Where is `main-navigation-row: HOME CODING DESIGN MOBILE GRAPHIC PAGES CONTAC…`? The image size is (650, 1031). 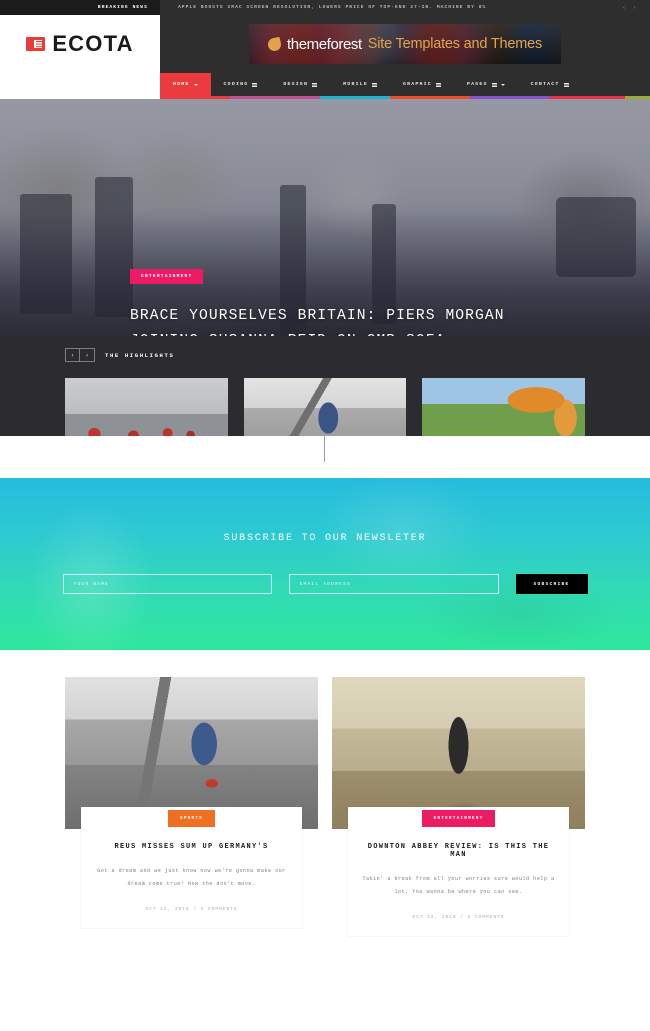
main-navigation-row: HOME CODING DESIGN MOBILE GRAPHIC PAGES CONTAC… is located at coordinates (325, 84).